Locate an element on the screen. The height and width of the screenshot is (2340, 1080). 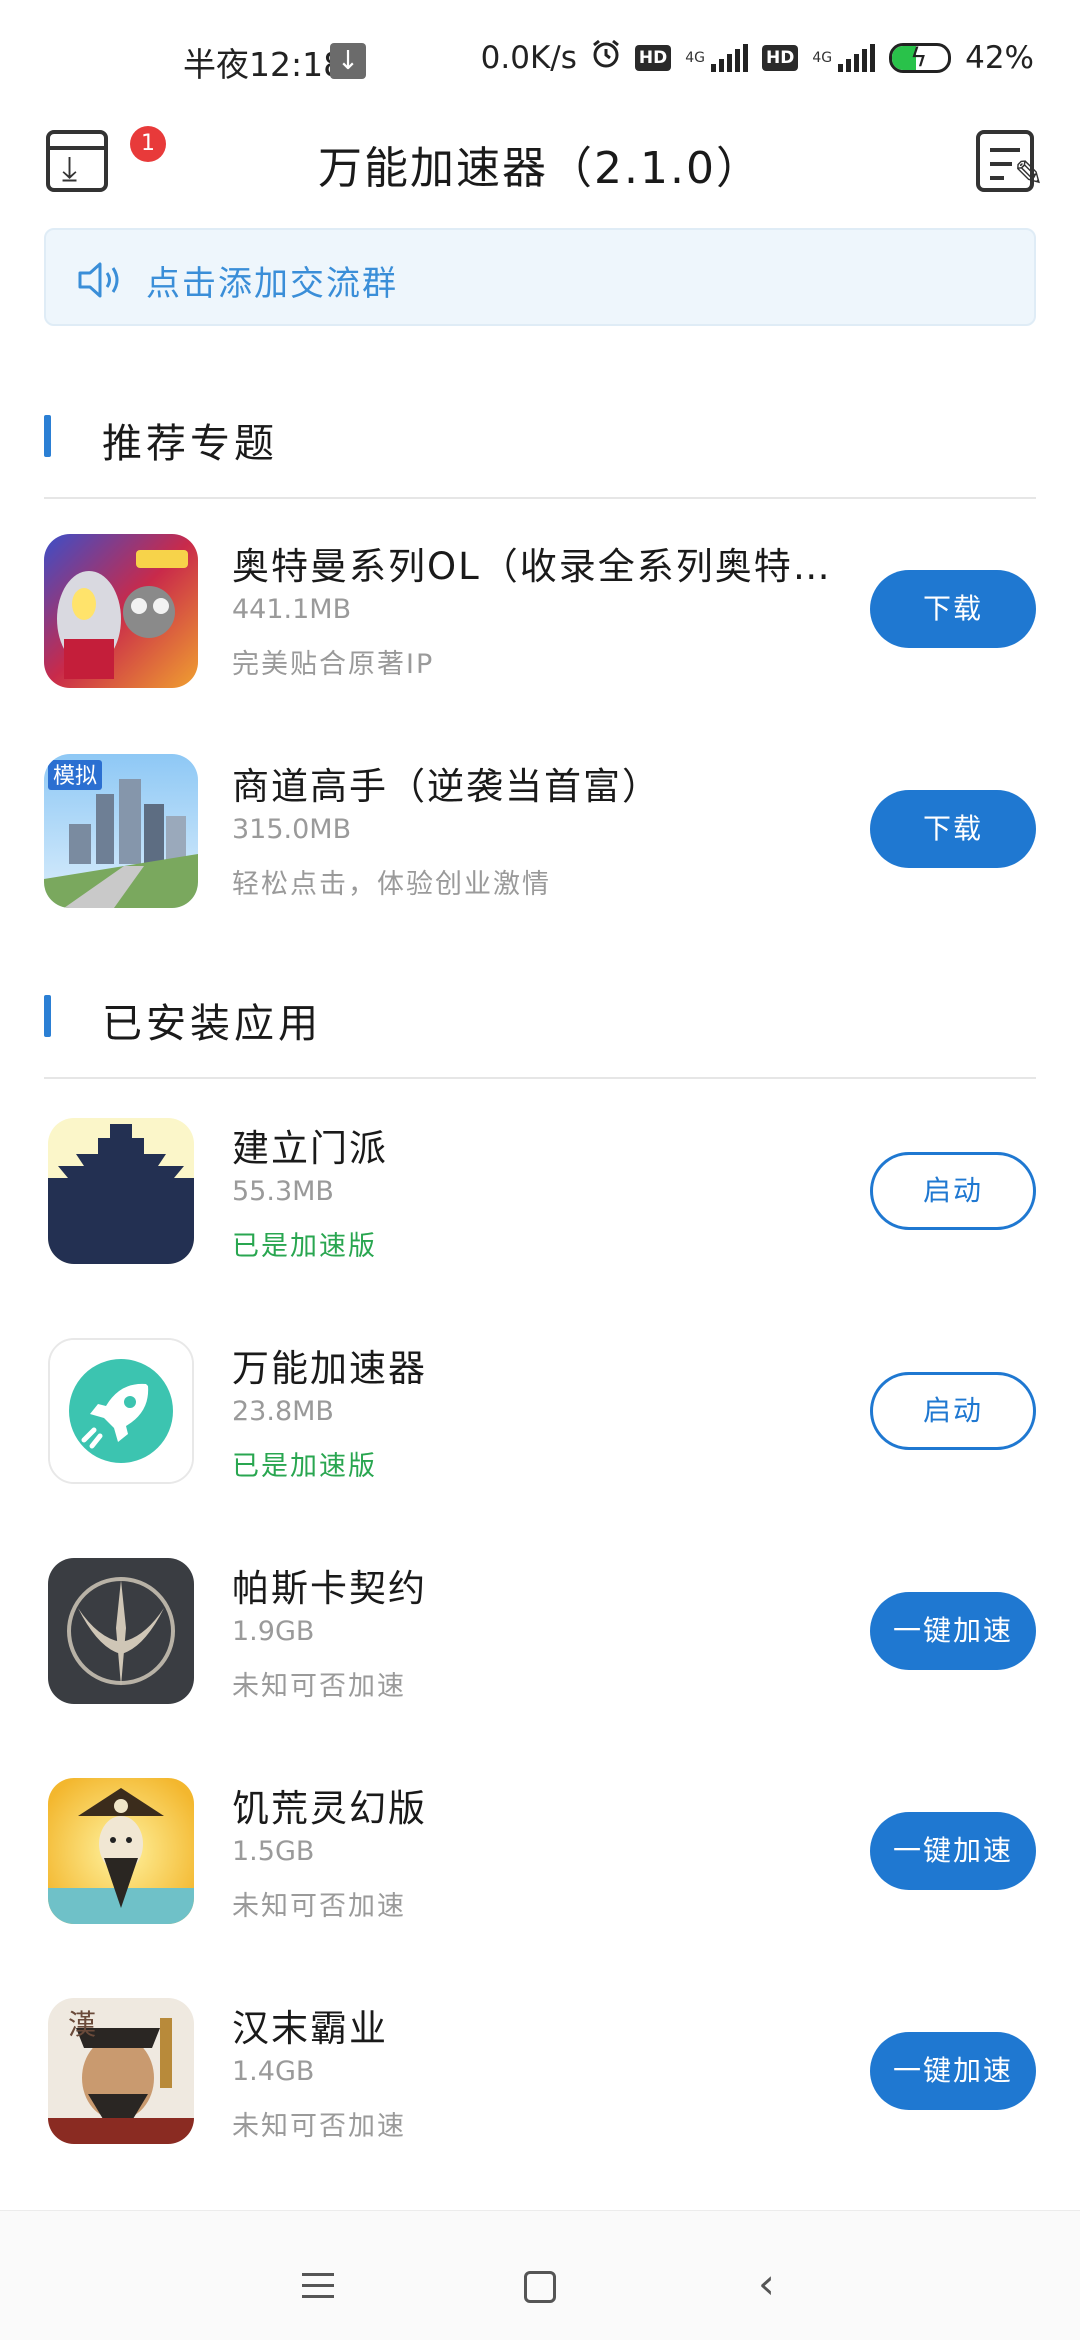
status-time: 半夜12:18 is located at coordinates (264, 64).